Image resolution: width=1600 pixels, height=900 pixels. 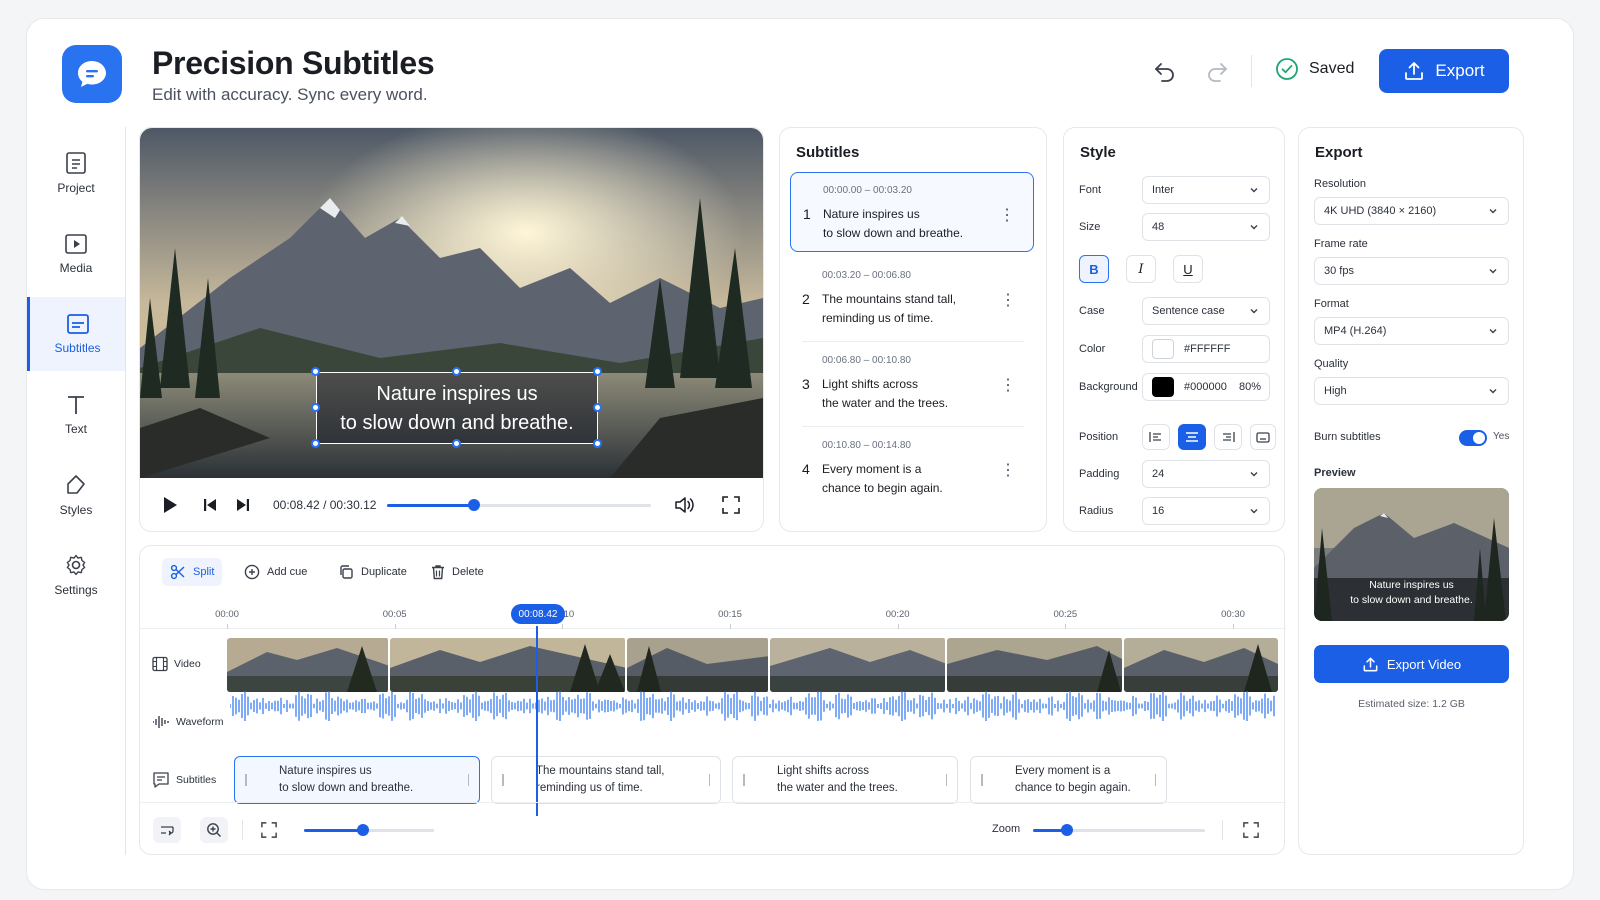 I want to click on background-label: Background, so click(x=1108, y=387).